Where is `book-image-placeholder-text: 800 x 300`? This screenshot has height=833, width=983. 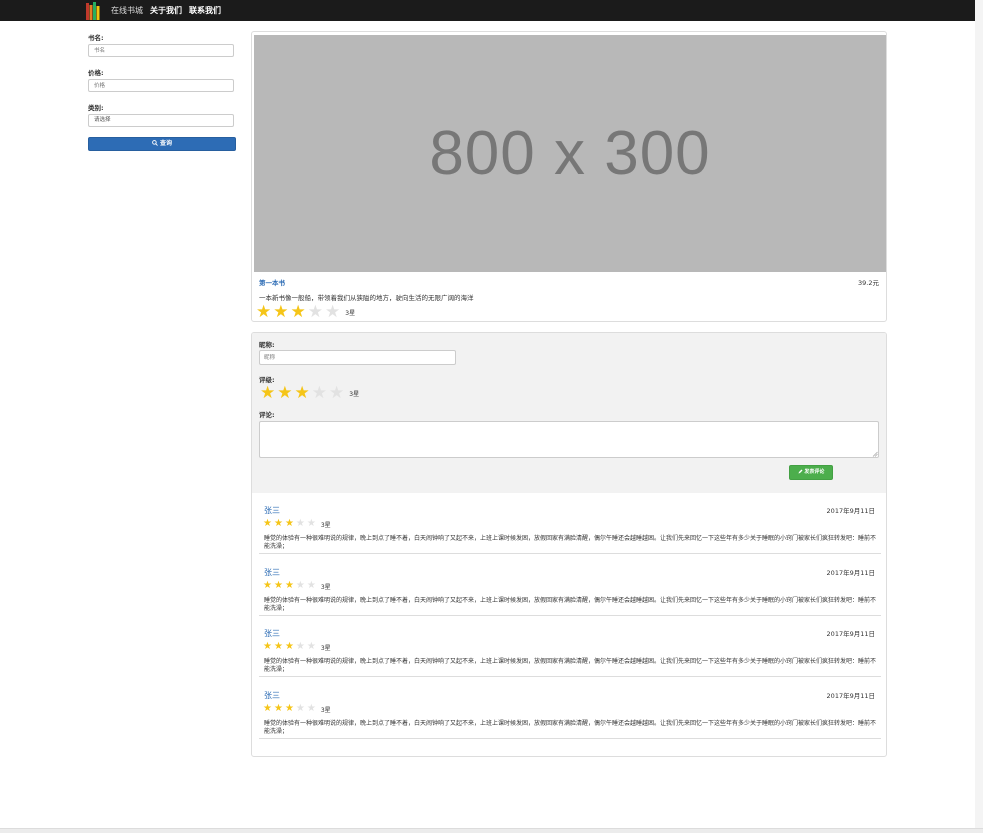 book-image-placeholder-text: 800 x 300 is located at coordinates (570, 153).